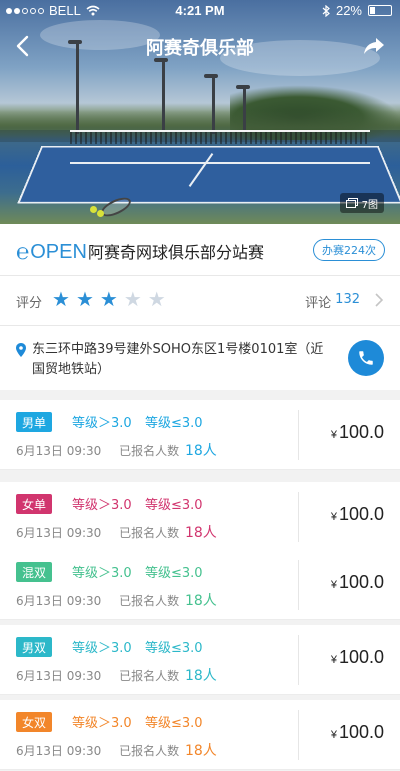  Describe the element at coordinates (34, 422) in the screenshot. I see `event-type-tag: 男单` at that location.